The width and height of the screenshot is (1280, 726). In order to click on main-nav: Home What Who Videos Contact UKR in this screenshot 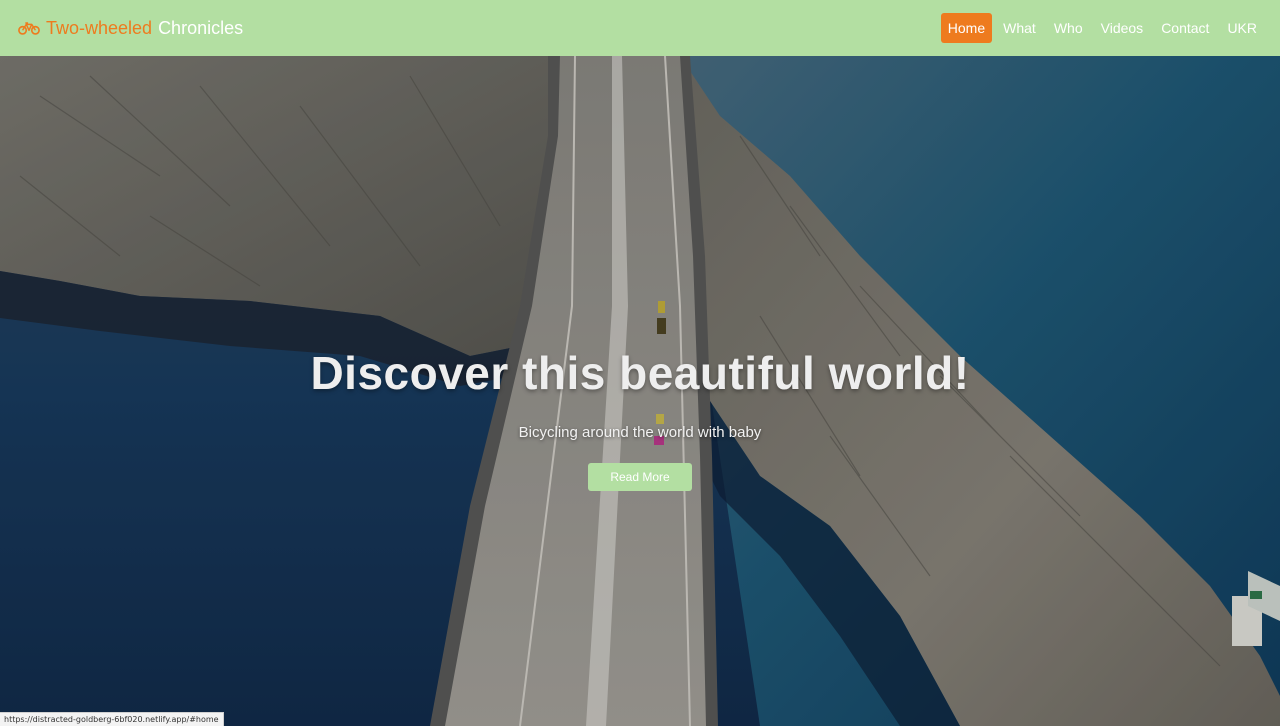, I will do `click(1102, 28)`.